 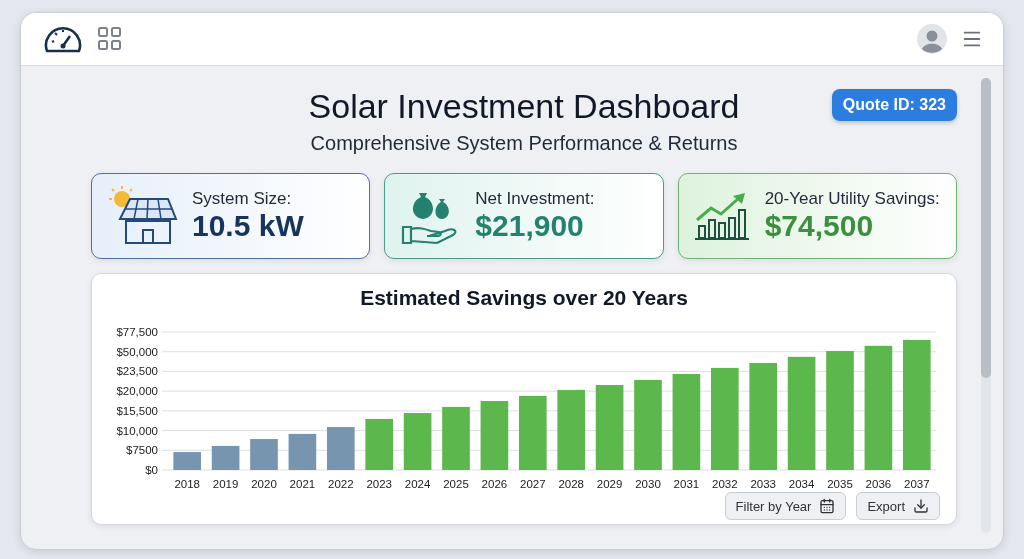 What do you see at coordinates (827, 506) in the screenshot?
I see `calendar-icon` at bounding box center [827, 506].